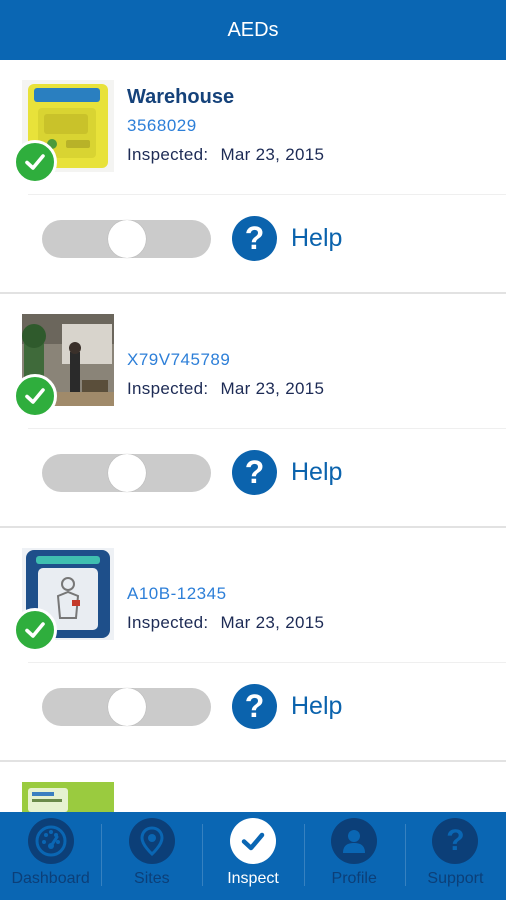 Image resolution: width=506 pixels, height=900 pixels. What do you see at coordinates (354, 878) in the screenshot?
I see `tab-label: Profile` at bounding box center [354, 878].